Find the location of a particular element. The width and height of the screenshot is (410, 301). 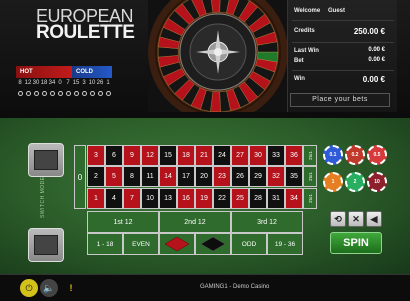

win-value: 0.00 € is located at coordinates (373, 79).